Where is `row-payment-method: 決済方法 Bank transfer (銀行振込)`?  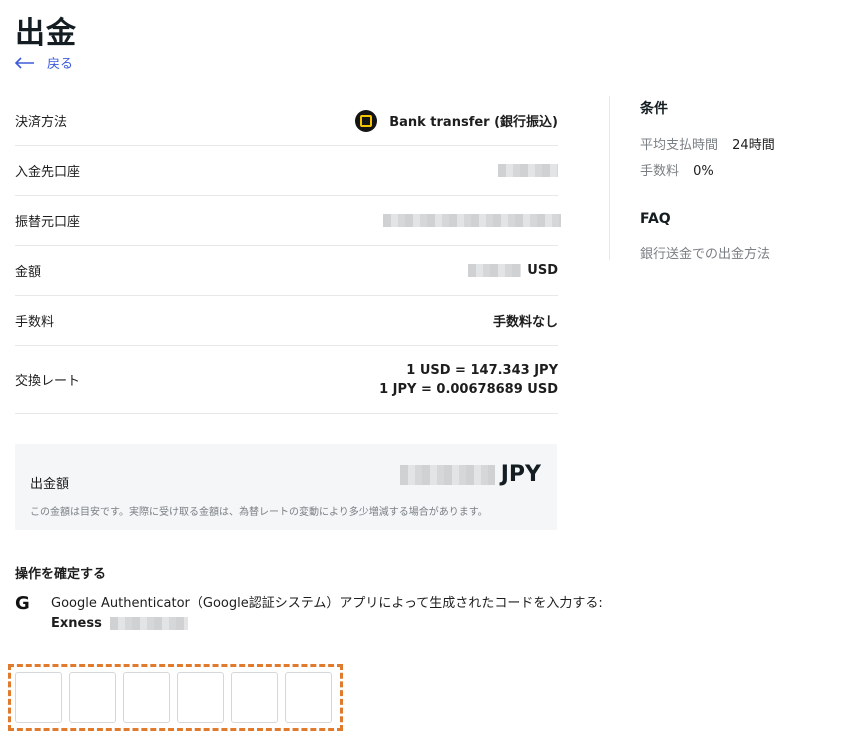 row-payment-method: 決済方法 Bank transfer (銀行振込) is located at coordinates (286, 121).